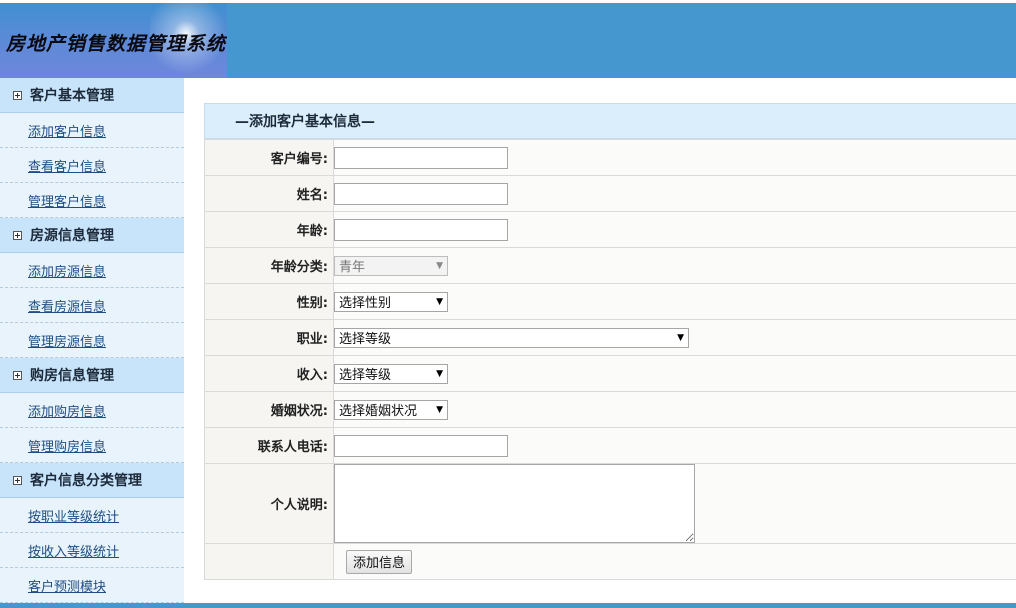 This screenshot has height=608, width=1016. What do you see at coordinates (514, 503) in the screenshot?
I see `description-textarea` at bounding box center [514, 503].